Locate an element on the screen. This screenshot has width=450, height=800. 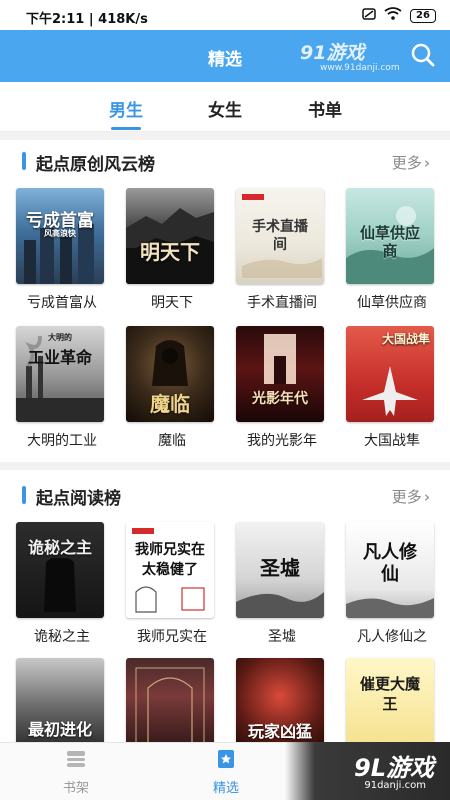
watermark-logo-text: 91游戏 is located at coordinates (332, 53).